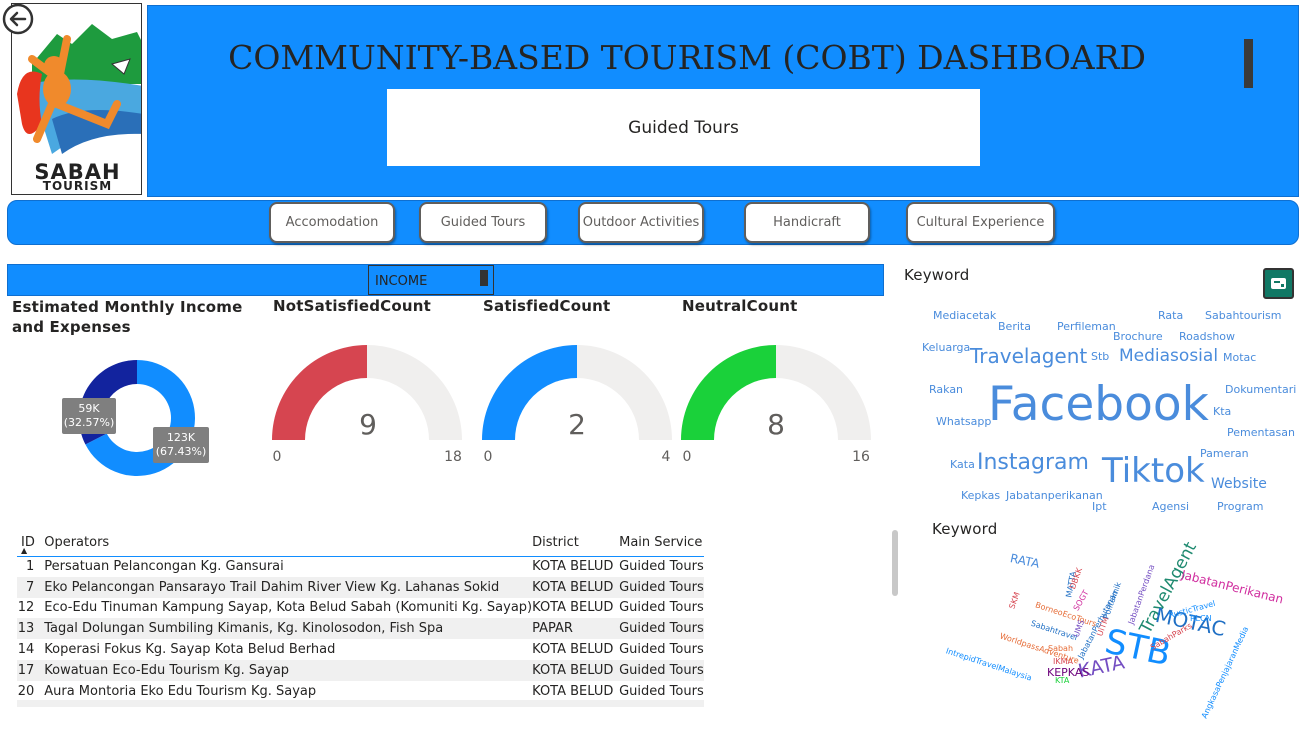 Image resolution: width=1307 pixels, height=732 pixels. What do you see at coordinates (683, 127) in the screenshot?
I see `selected-category-card: Guided Tours` at bounding box center [683, 127].